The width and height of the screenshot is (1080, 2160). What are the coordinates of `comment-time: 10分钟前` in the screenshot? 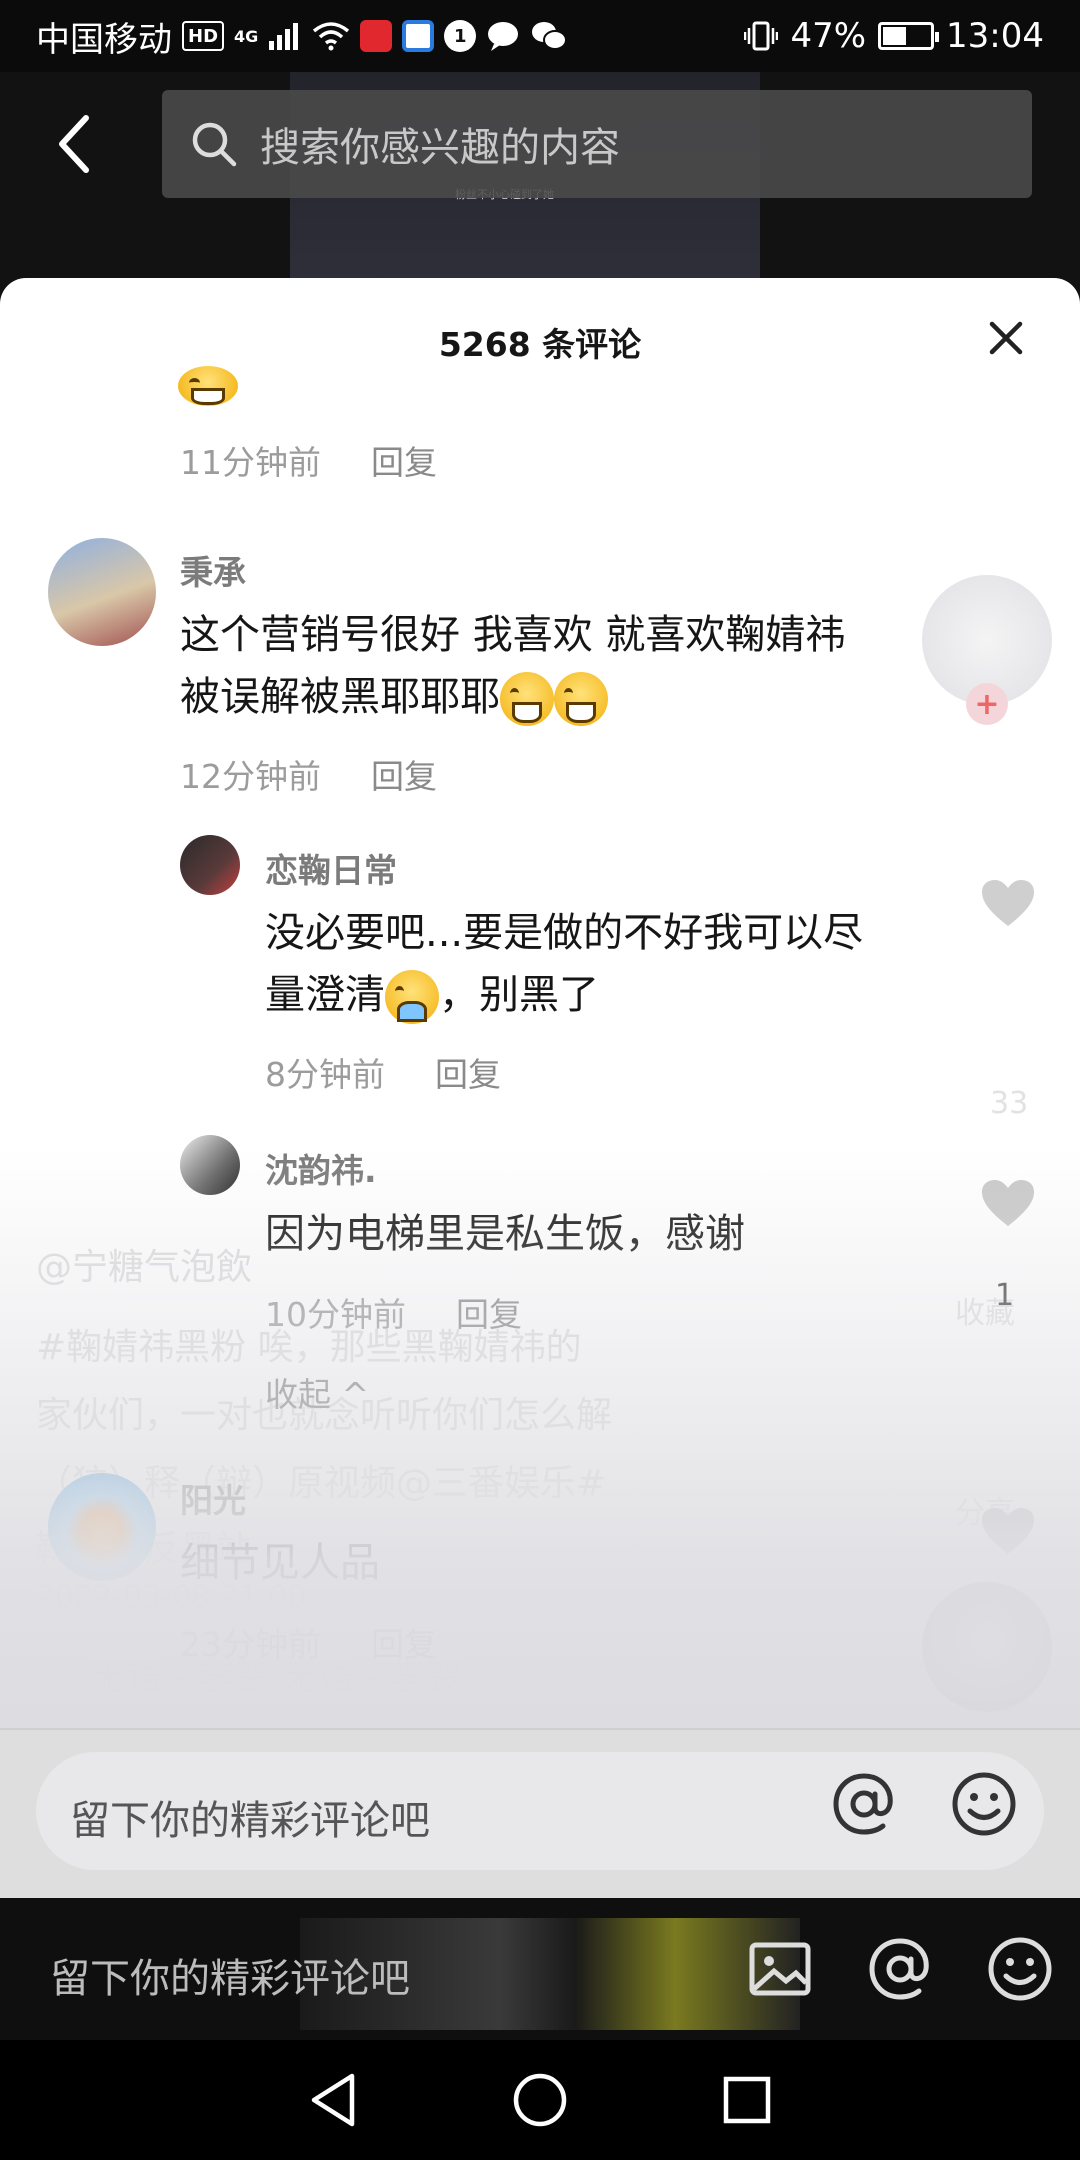 It's located at (335, 1314).